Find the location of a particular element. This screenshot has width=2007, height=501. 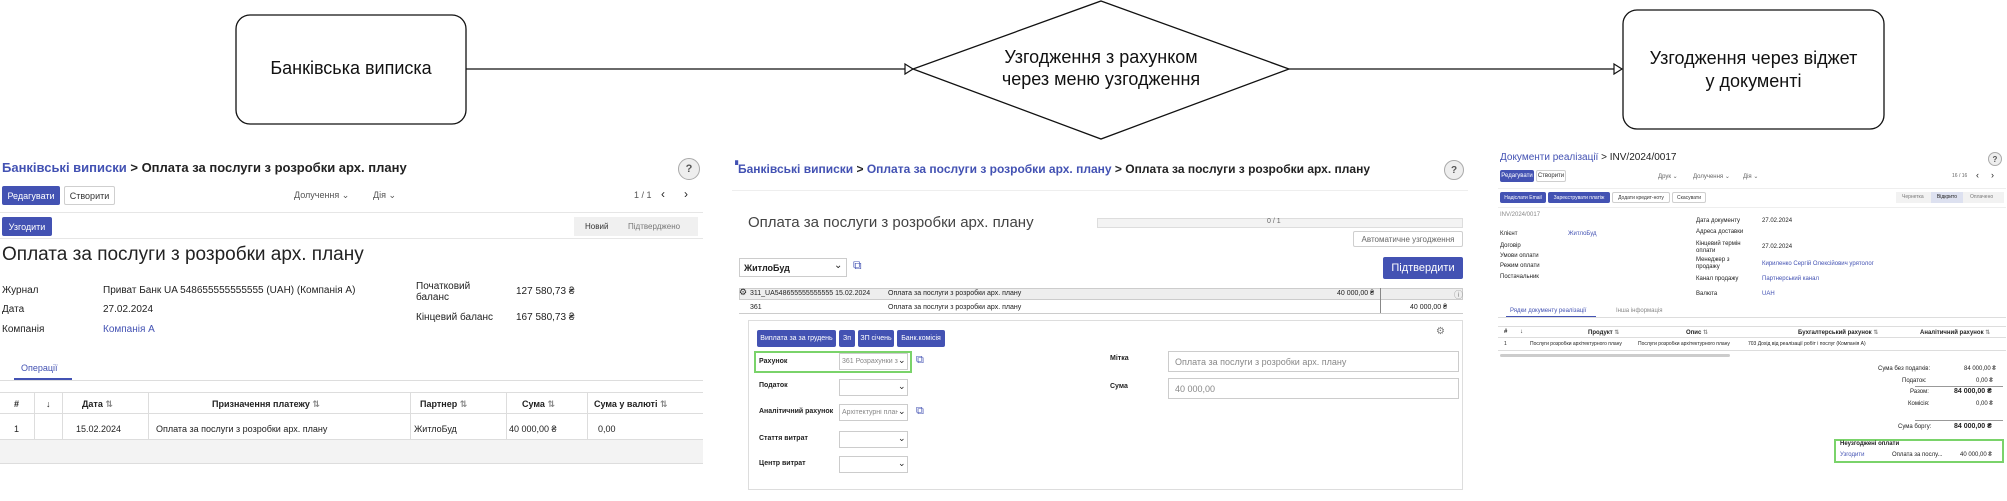

due-date-label-1: Кінцевий термін is located at coordinates (1718, 244).